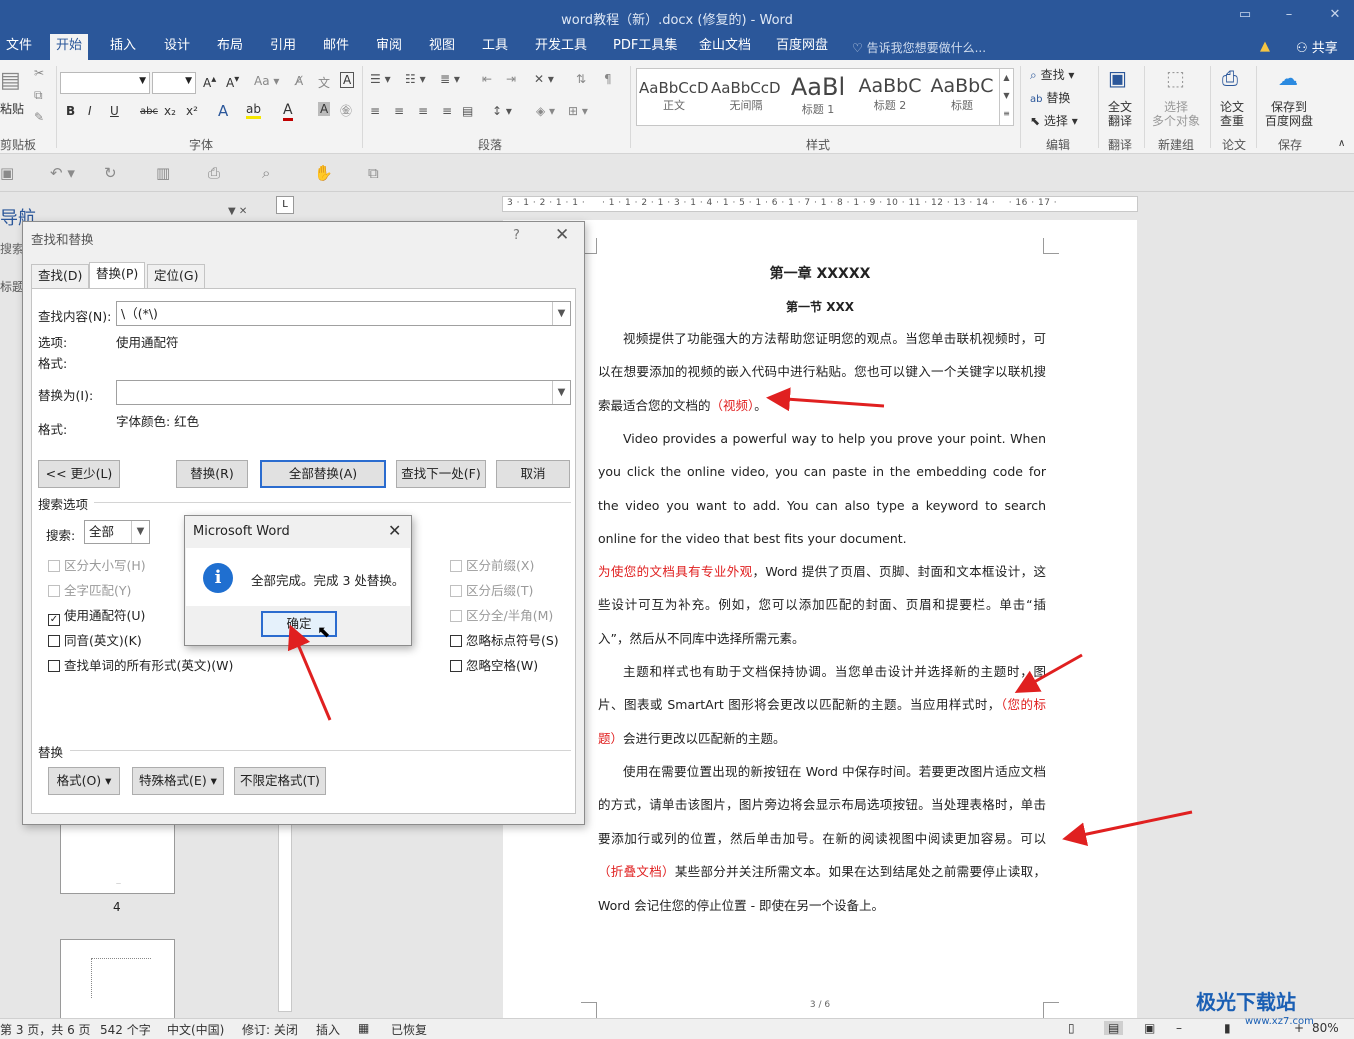 Image resolution: width=1354 pixels, height=1039 pixels. I want to click on tab-baidu-pan: 百度网盘, so click(802, 47).